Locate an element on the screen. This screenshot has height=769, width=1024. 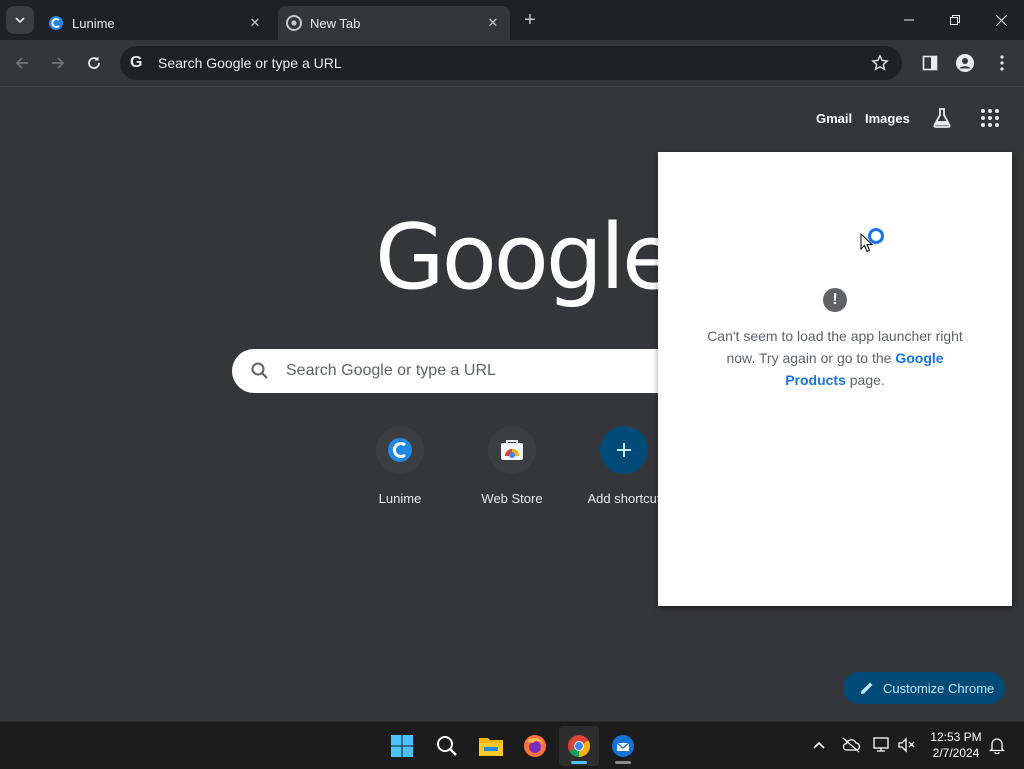
reload-button is located at coordinates (94, 63).